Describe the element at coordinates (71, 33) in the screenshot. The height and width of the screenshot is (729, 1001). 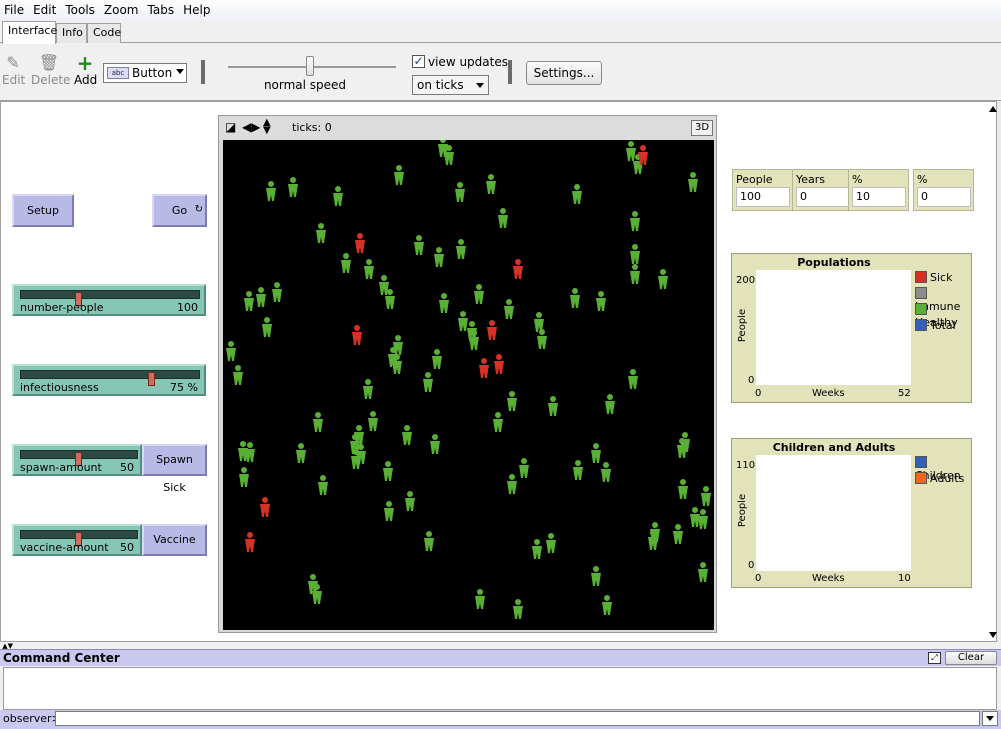
I see `tab-info: Info` at that location.